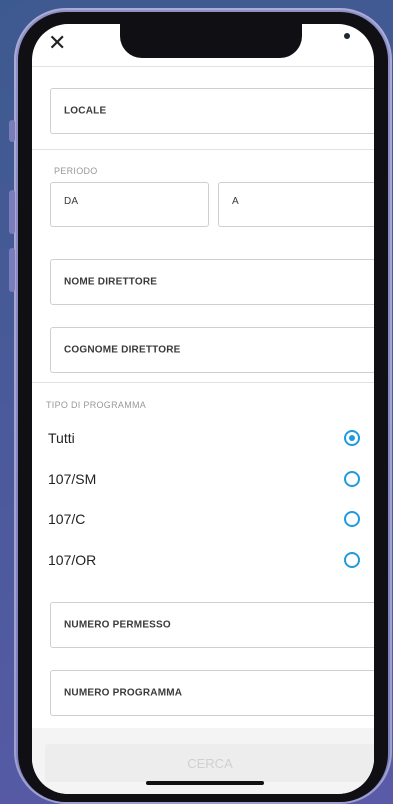 This screenshot has height=804, width=393. What do you see at coordinates (212, 625) in the screenshot?
I see `numero-permesso-field: NUMERO PERMESSO` at bounding box center [212, 625].